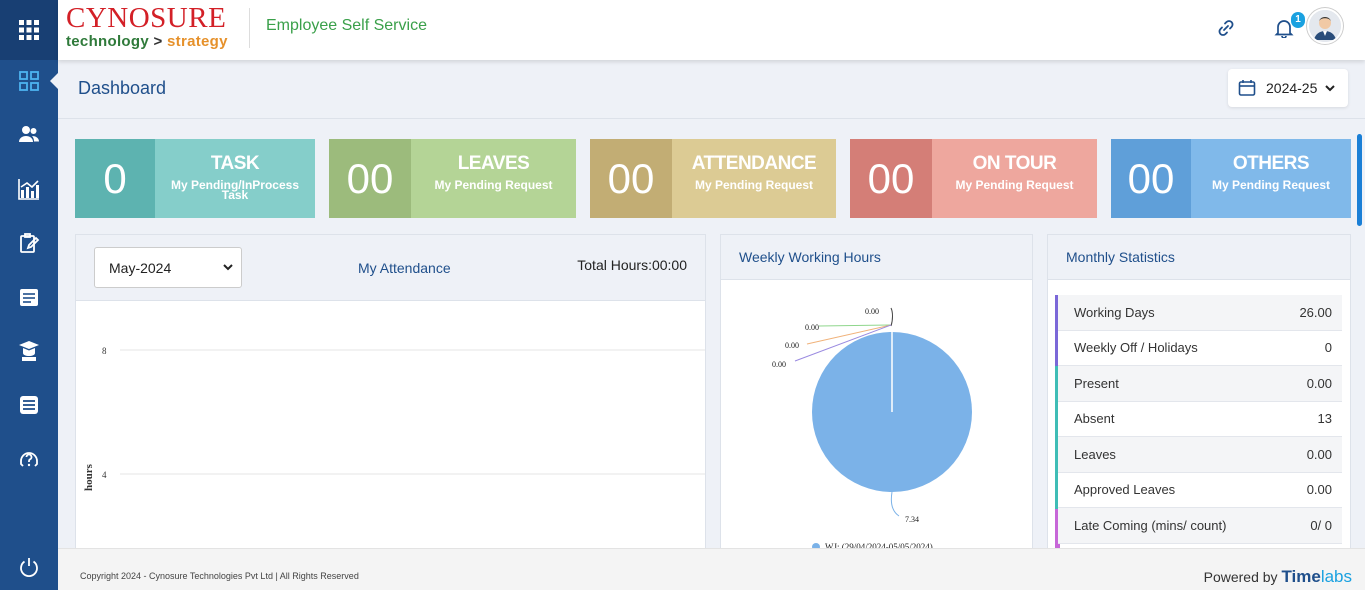 This screenshot has width=1365, height=590. Describe the element at coordinates (1200, 348) in the screenshot. I see `stat-row-weekly-off: Weekly Off / Holidays 0` at that location.